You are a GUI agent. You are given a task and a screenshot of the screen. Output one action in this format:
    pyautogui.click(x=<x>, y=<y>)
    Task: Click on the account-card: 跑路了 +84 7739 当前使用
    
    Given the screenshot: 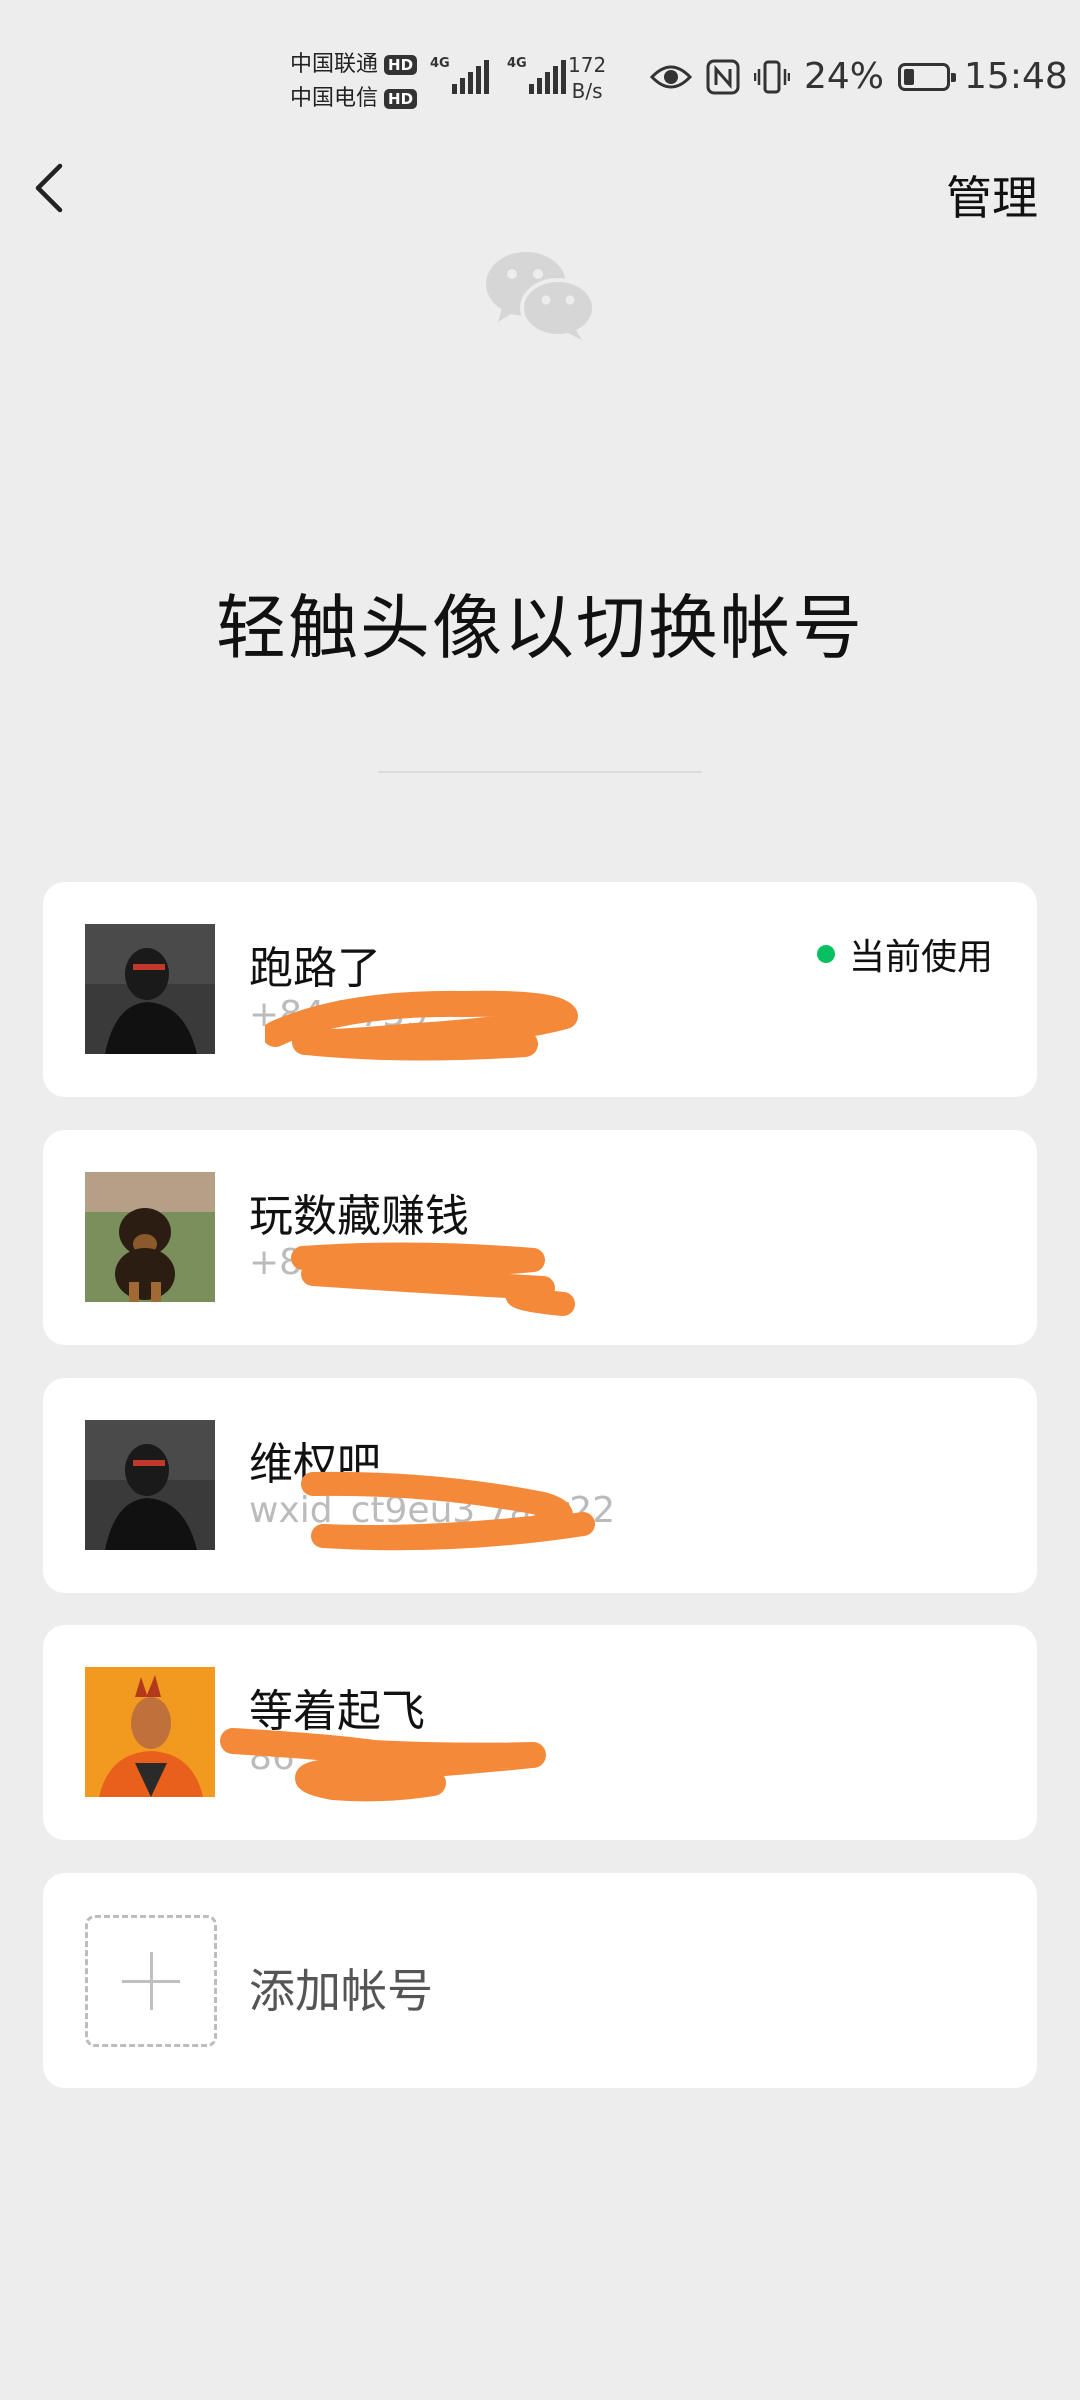 What is the action you would take?
    pyautogui.click(x=540, y=989)
    